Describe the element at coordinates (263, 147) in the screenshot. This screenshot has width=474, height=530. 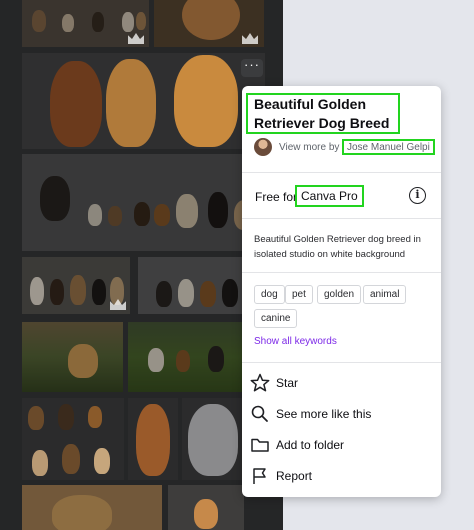
I see `author-avatar` at that location.